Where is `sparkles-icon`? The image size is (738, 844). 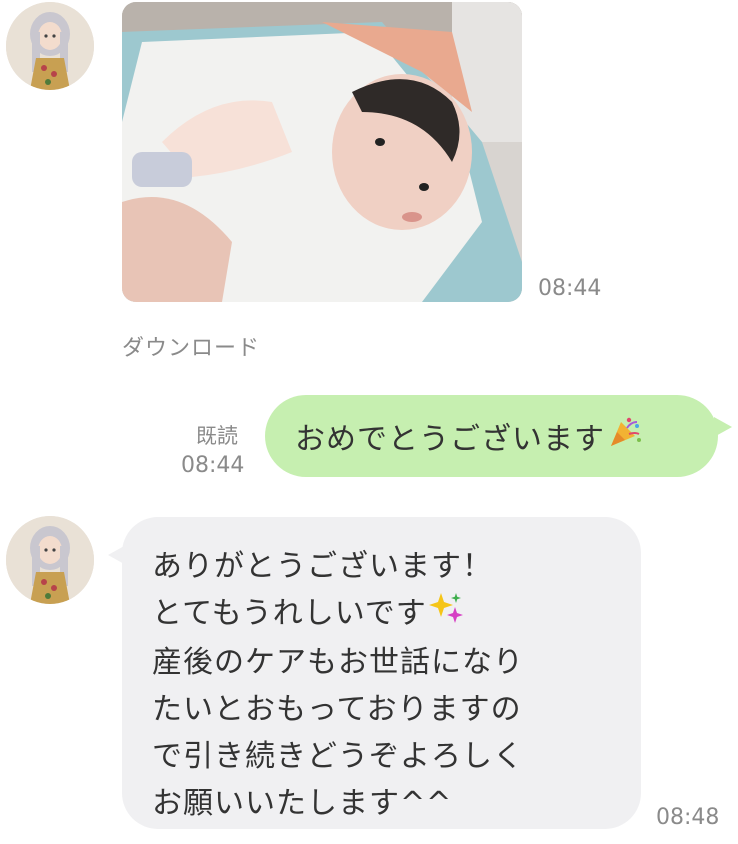 sparkles-icon is located at coordinates (445, 615).